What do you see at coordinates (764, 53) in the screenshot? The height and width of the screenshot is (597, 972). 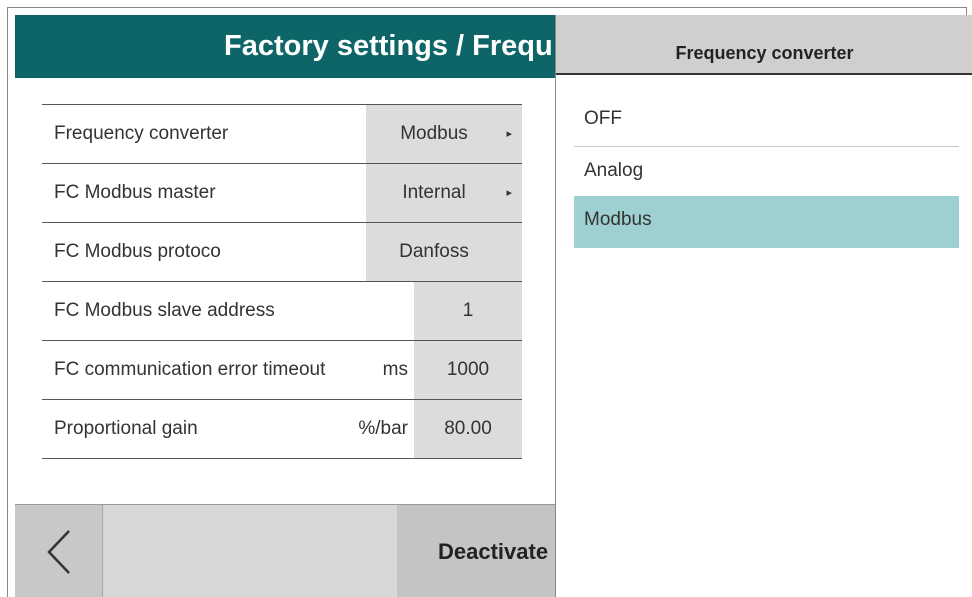 I see `dropdown-title: Frequency converter` at bounding box center [764, 53].